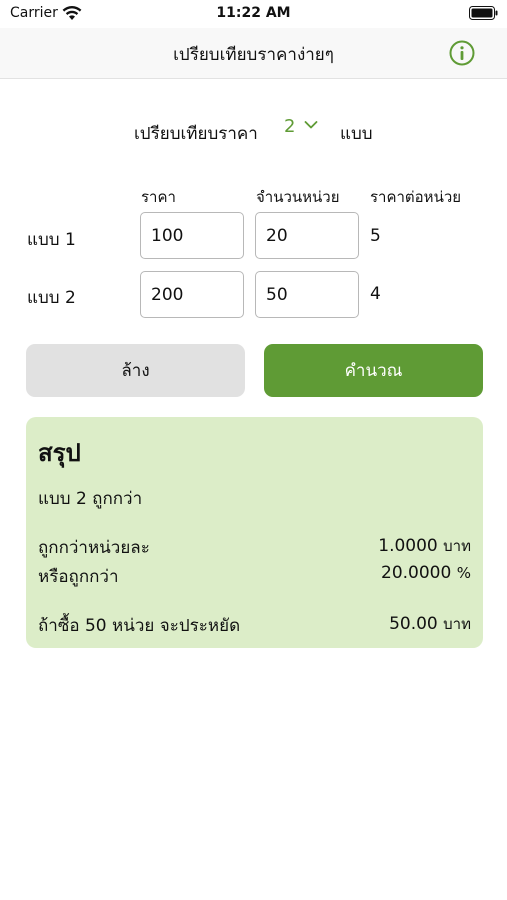  I want to click on savings-label: ถ้าซื้อ 50 หน่วย จะประหยัด, so click(139, 626).